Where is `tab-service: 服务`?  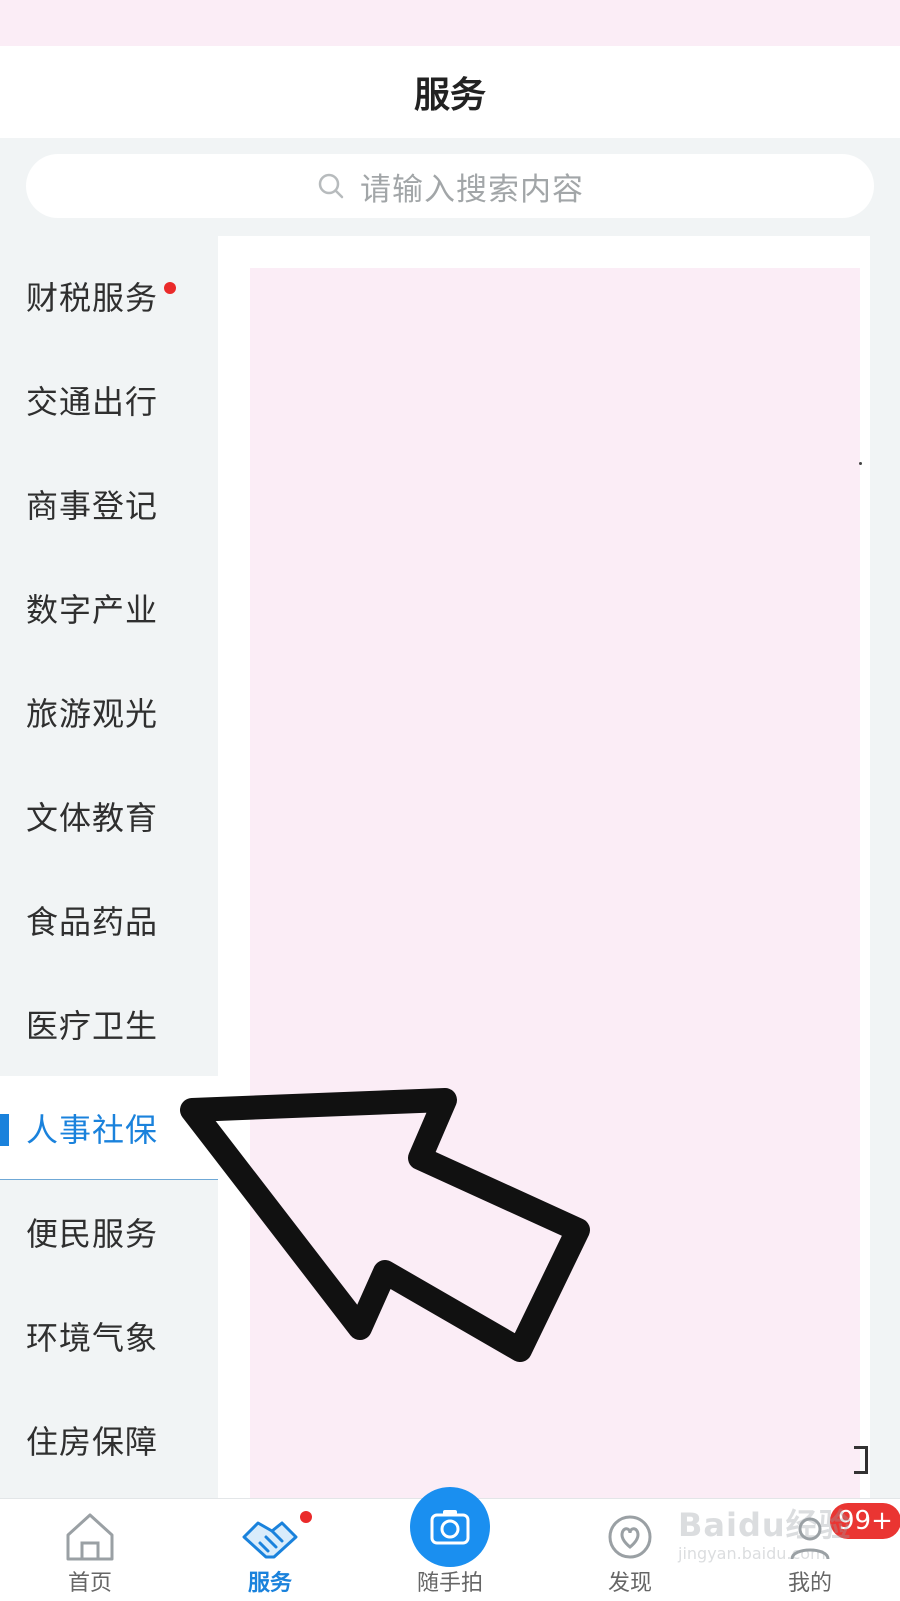
tab-service: 服务 is located at coordinates (270, 1550).